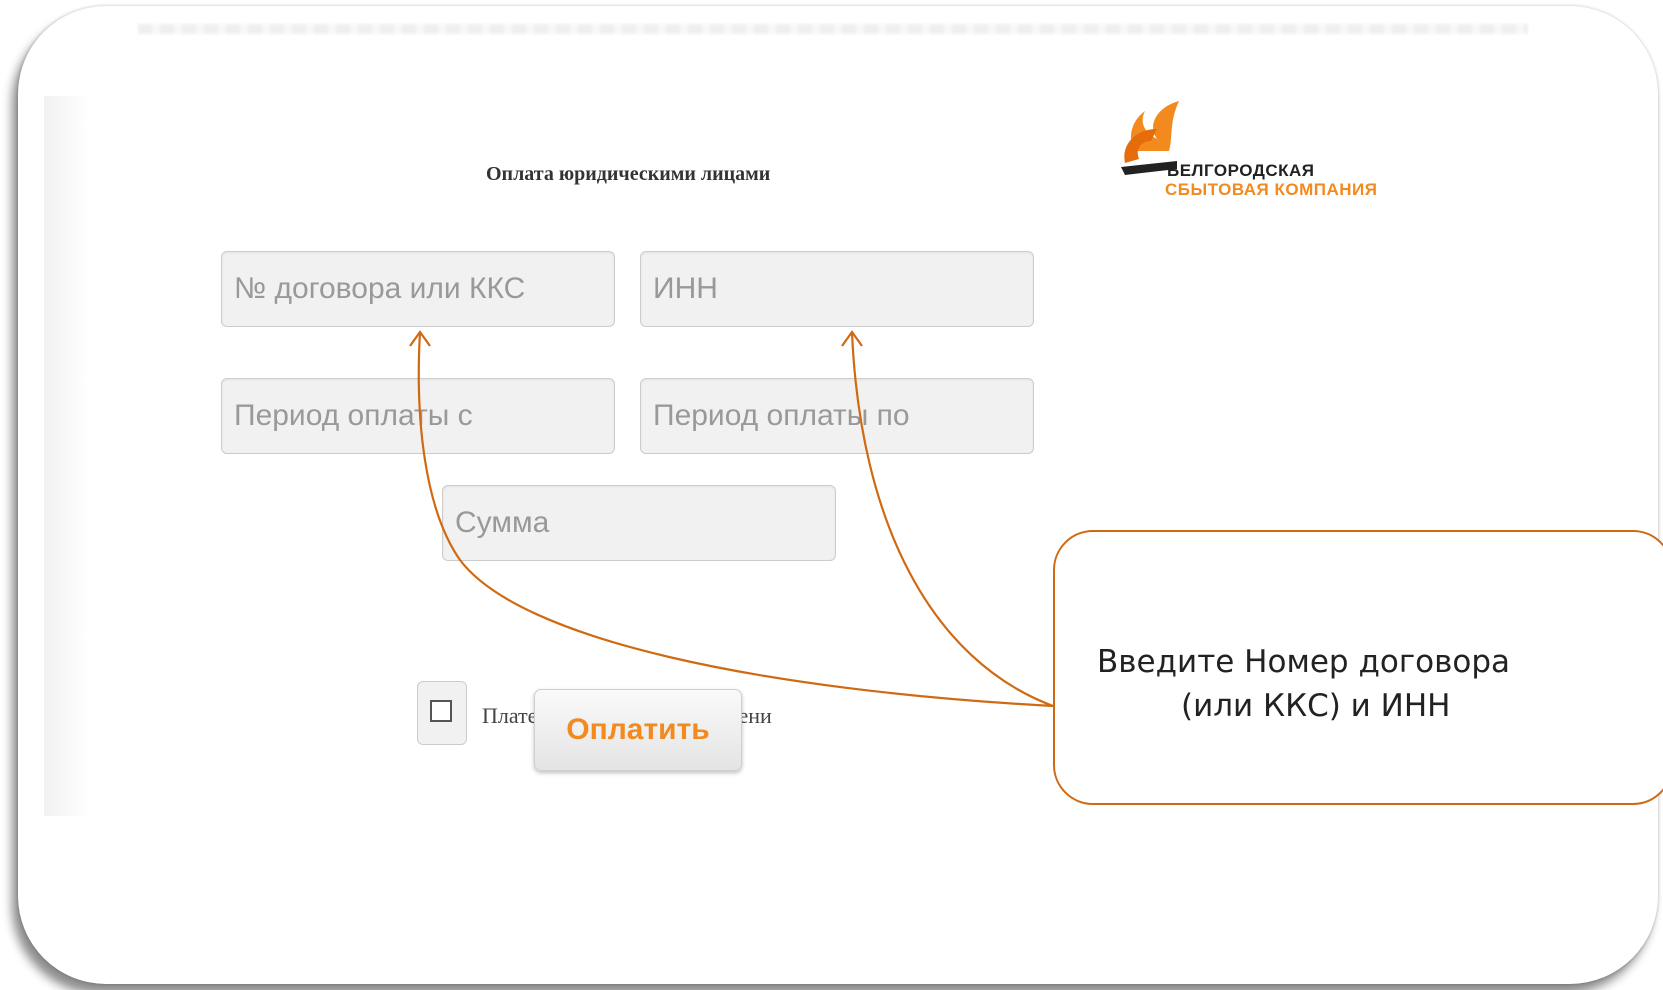  Describe the element at coordinates (1267, 154) in the screenshot. I see `company-logo: БЕЛГОРОДСКАЯ СБЫТОВАЯ КОМПАНИЯ` at that location.